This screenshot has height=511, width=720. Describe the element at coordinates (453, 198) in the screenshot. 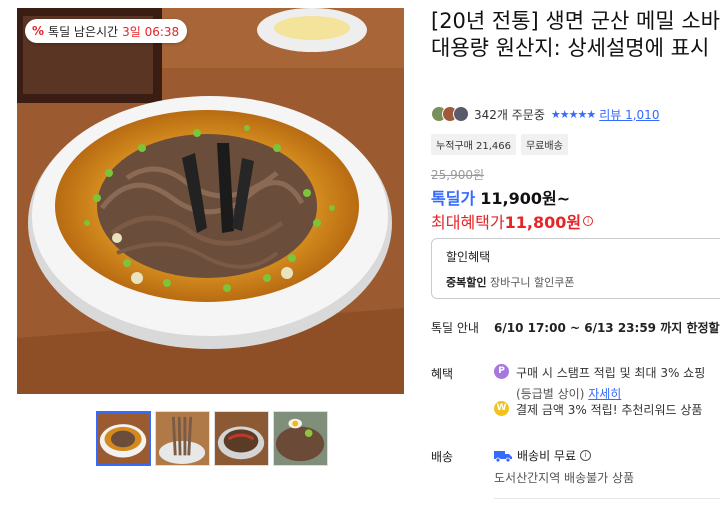

I see `deal-price-label: 톡딜가` at that location.